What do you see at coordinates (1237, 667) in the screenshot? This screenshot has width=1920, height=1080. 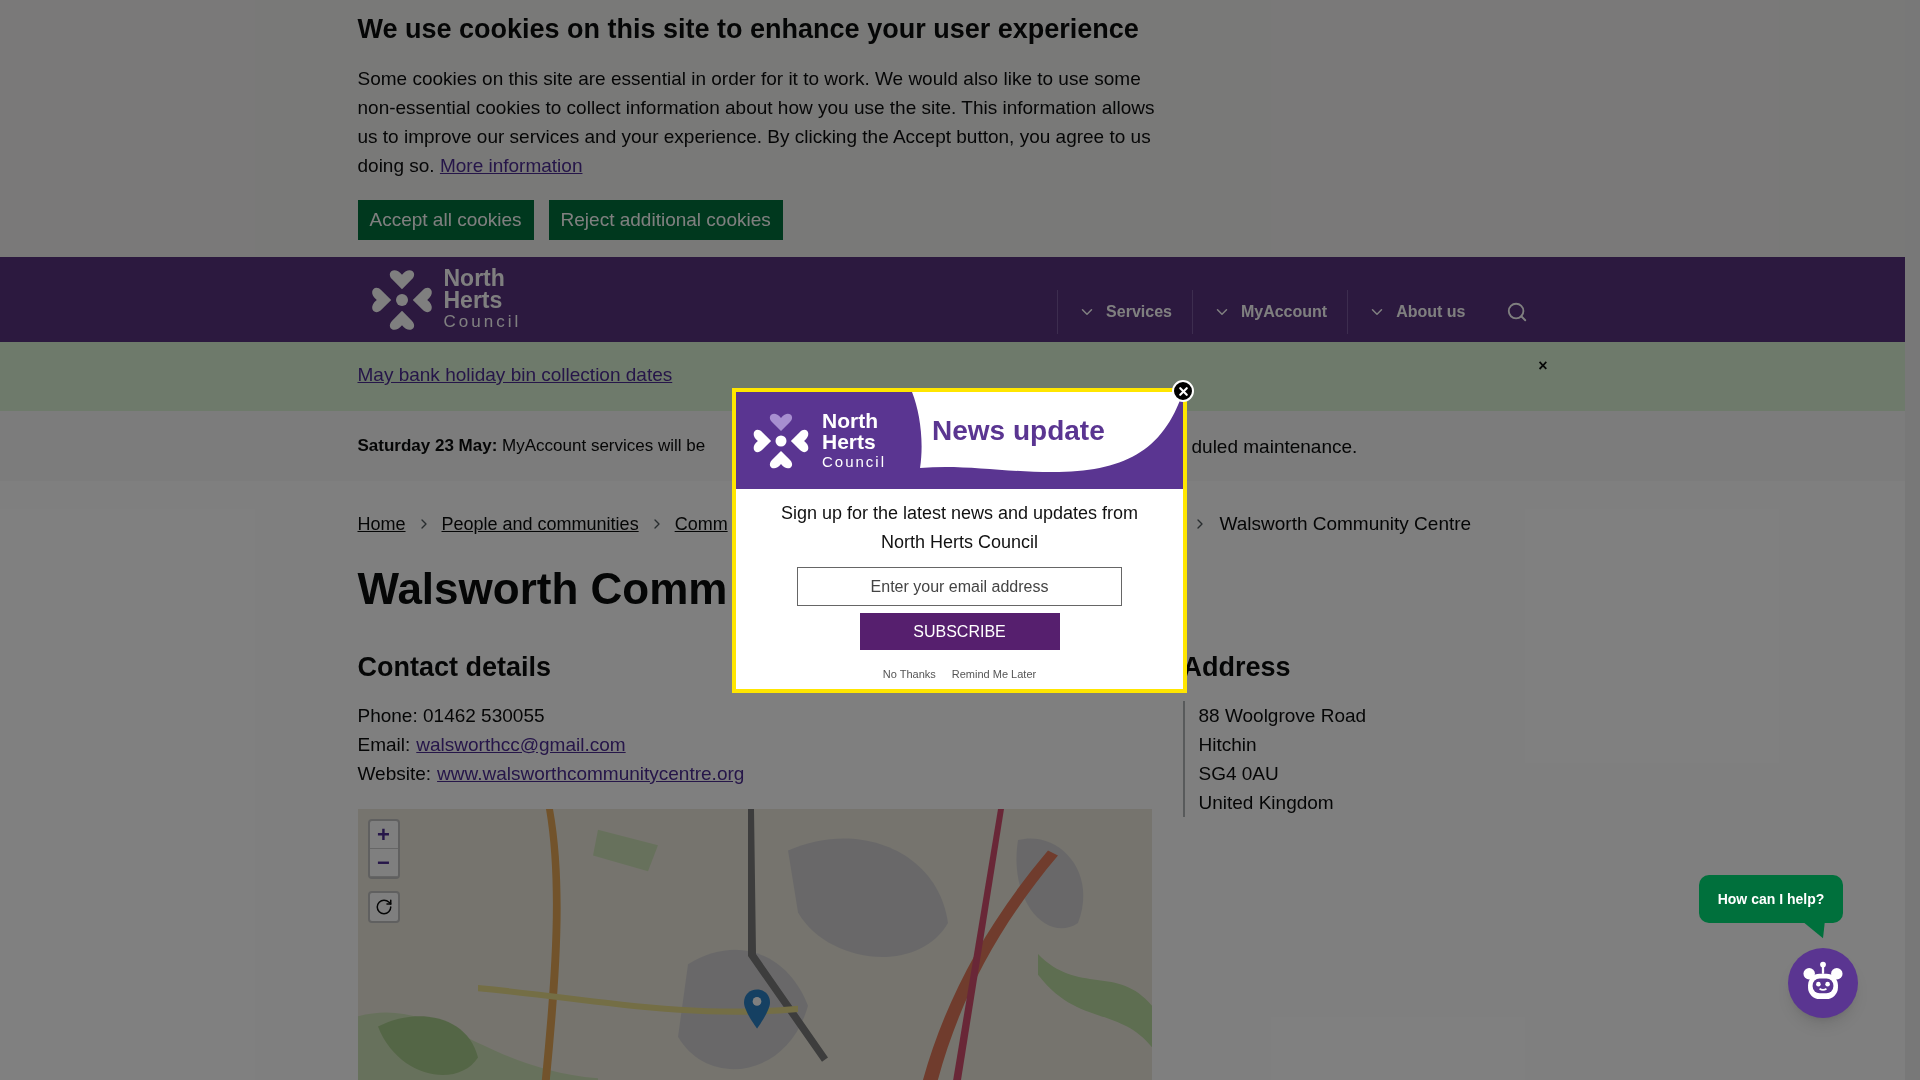 I see `address-title: Address` at bounding box center [1237, 667].